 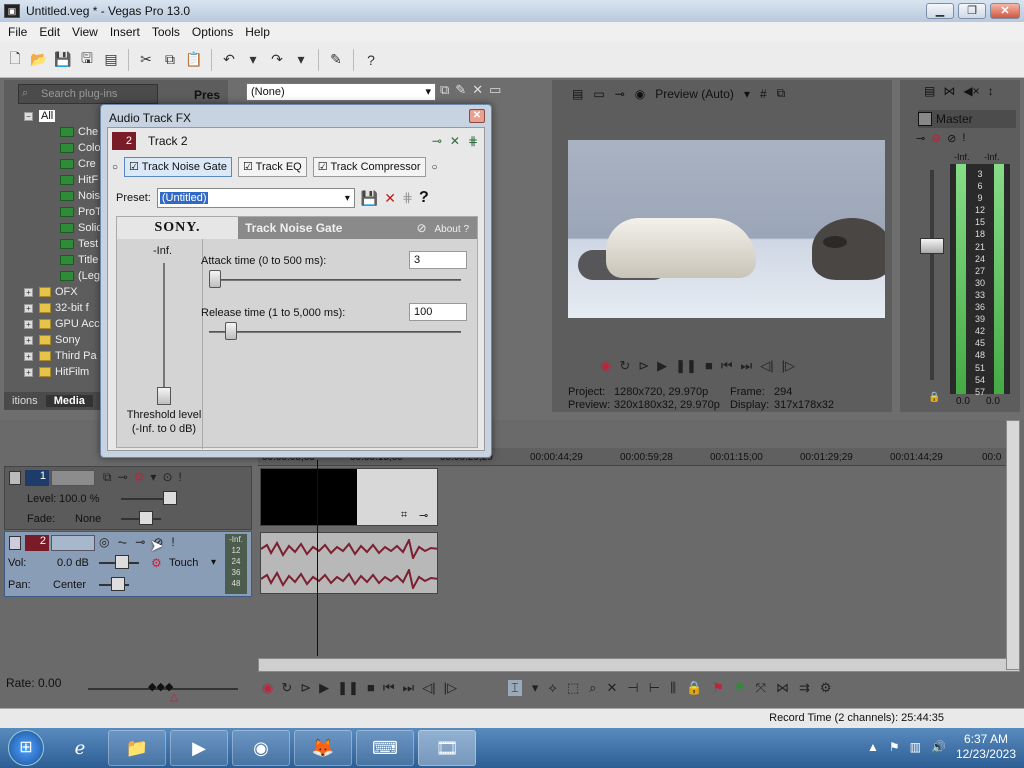 I want to click on release-slider-thumb, so click(x=231, y=331).